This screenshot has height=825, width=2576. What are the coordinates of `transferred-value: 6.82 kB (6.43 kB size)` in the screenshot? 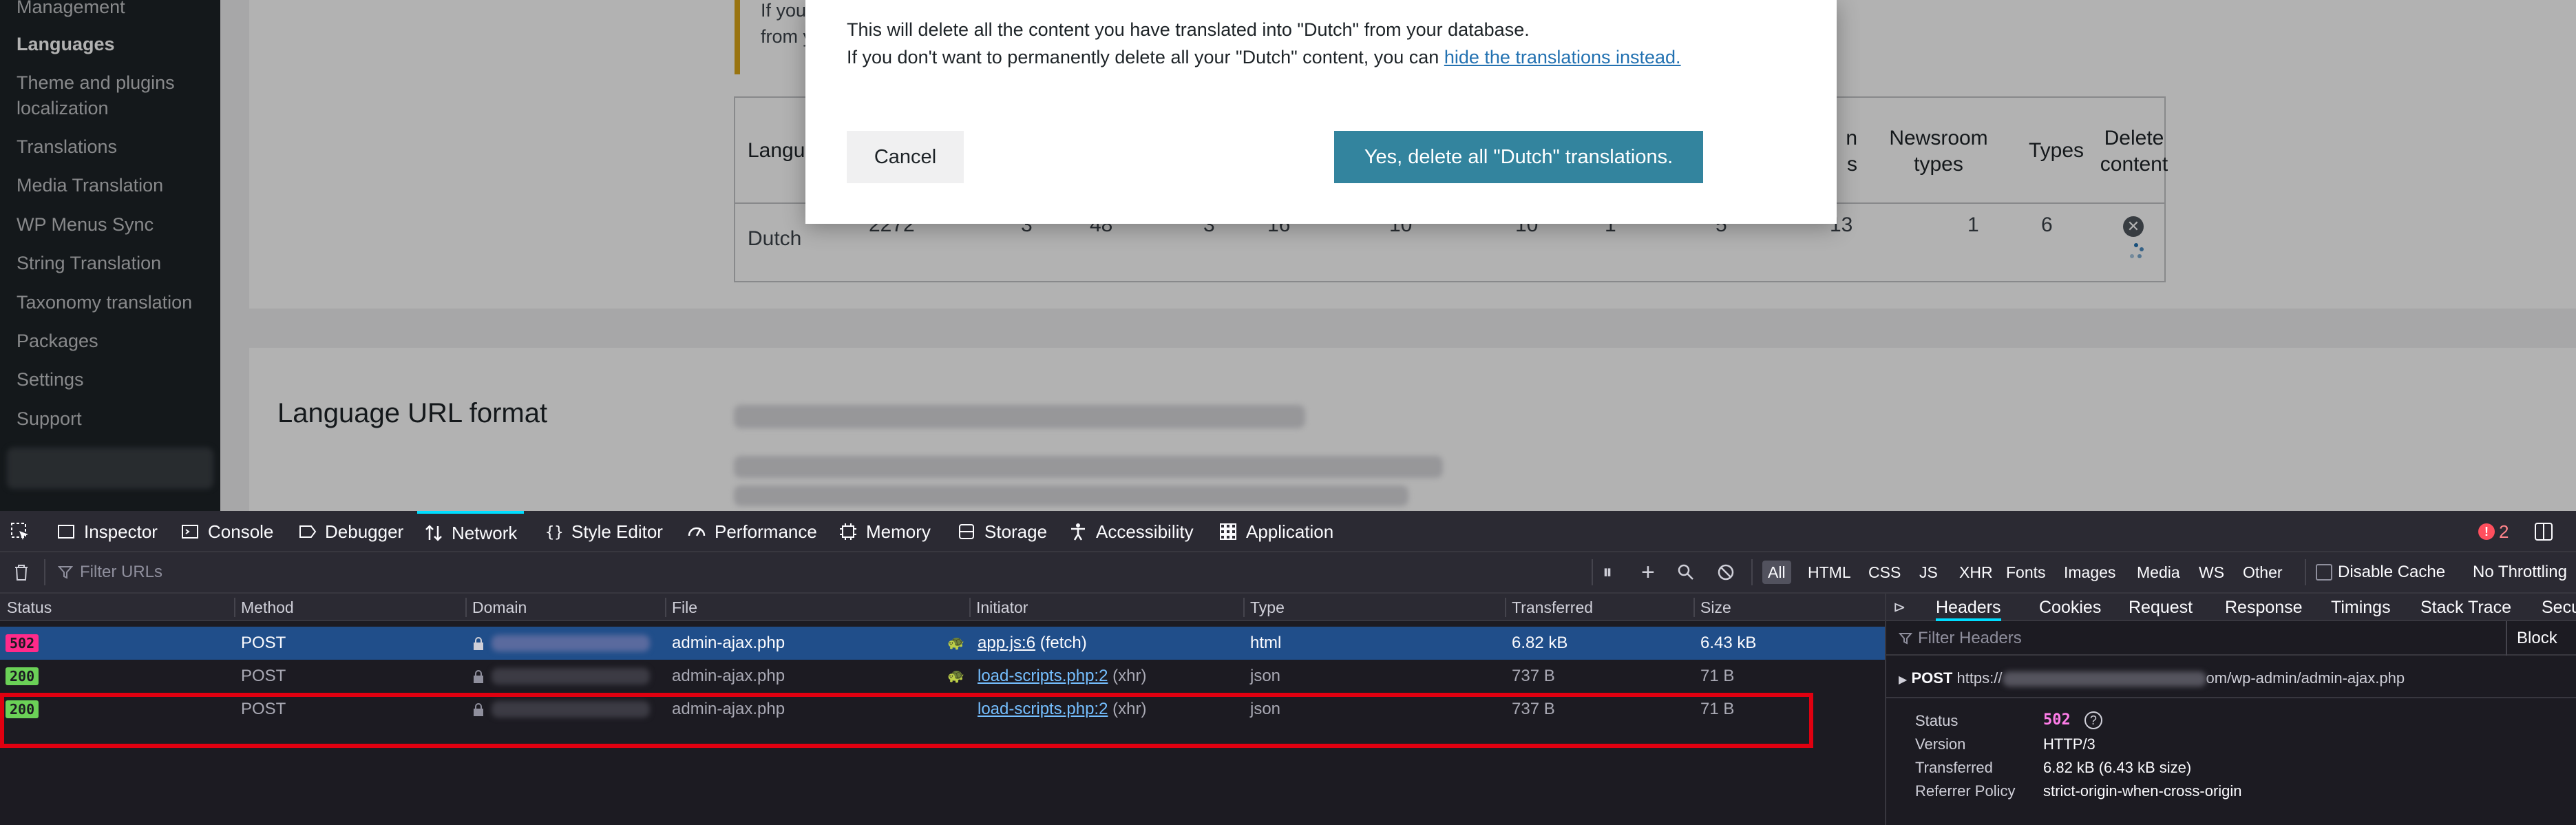 It's located at (2117, 767).